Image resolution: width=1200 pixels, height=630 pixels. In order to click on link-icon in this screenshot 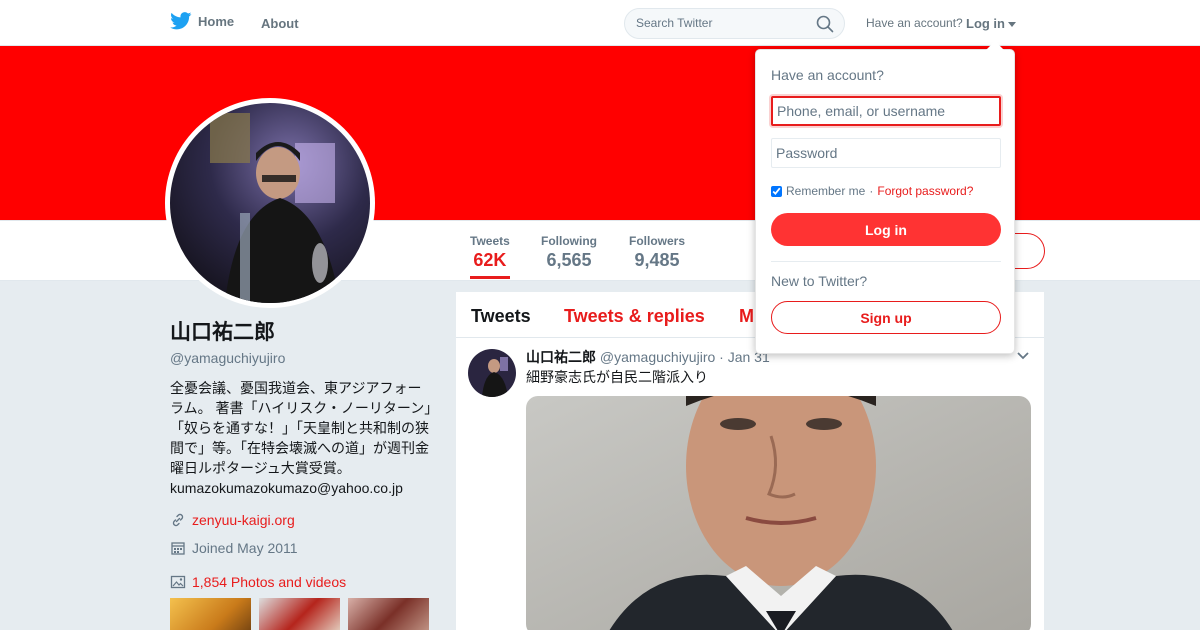, I will do `click(178, 520)`.